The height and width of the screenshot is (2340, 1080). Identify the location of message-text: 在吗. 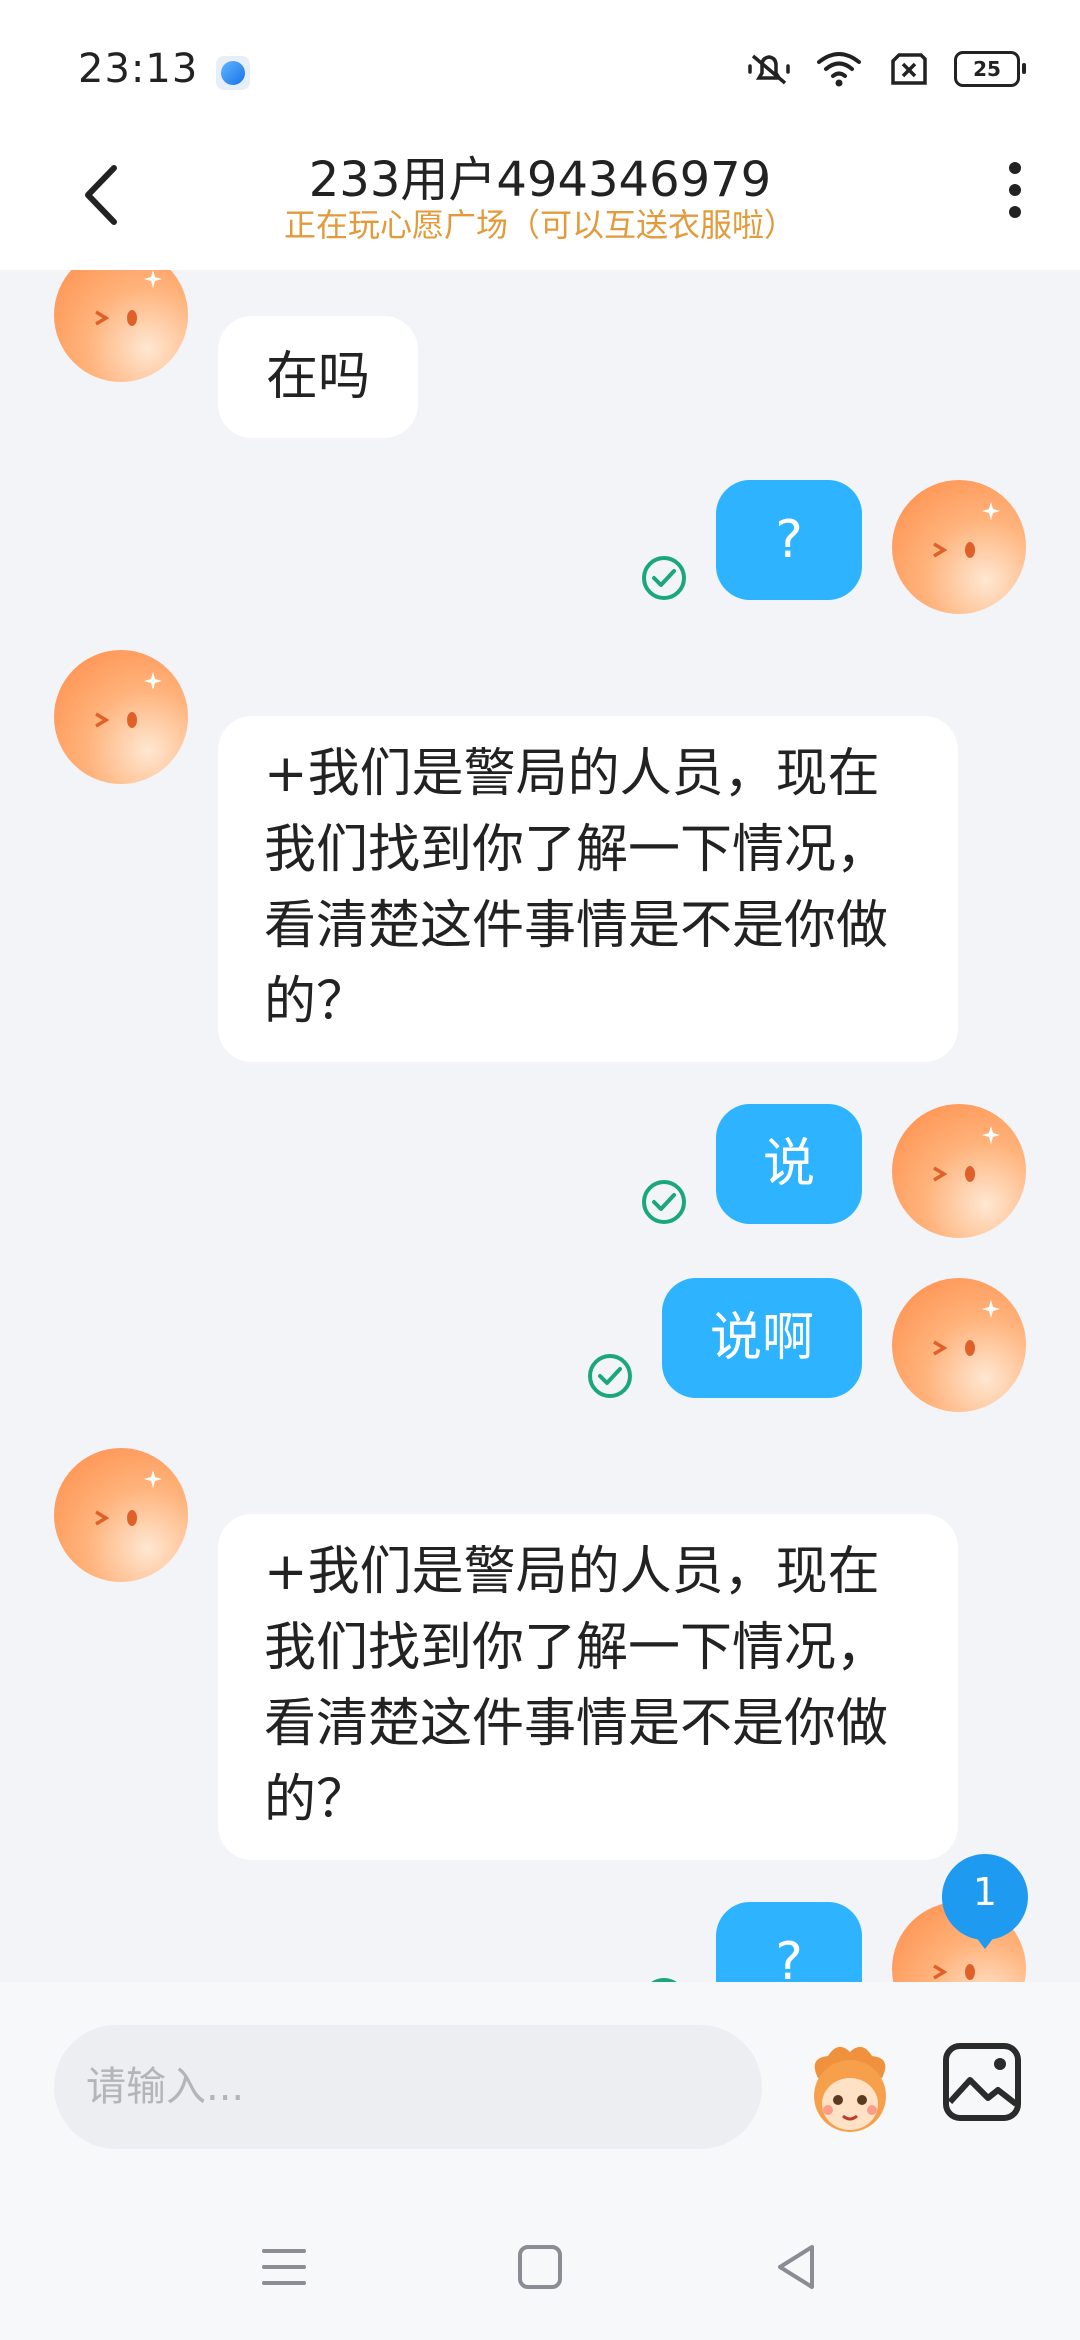
(317, 377).